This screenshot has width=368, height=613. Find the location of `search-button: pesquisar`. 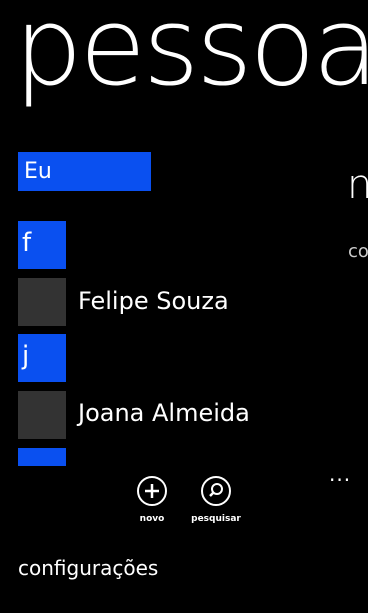

search-button: pesquisar is located at coordinates (216, 500).